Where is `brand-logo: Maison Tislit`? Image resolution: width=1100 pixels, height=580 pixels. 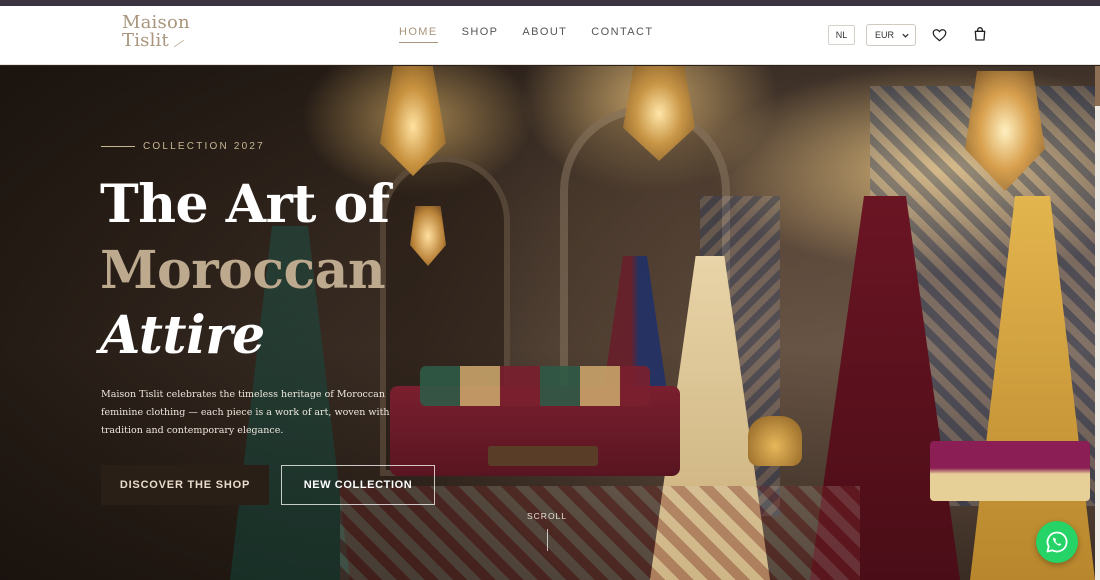 brand-logo: Maison Tislit is located at coordinates (156, 32).